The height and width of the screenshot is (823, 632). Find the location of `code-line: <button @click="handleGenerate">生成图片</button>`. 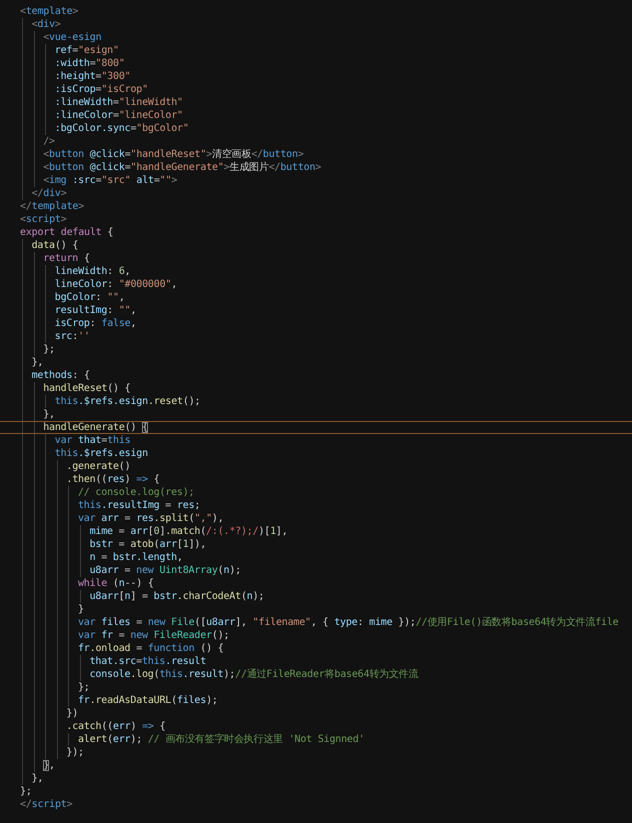

code-line: <button @click="handleGenerate">生成图片</button> is located at coordinates (182, 167).